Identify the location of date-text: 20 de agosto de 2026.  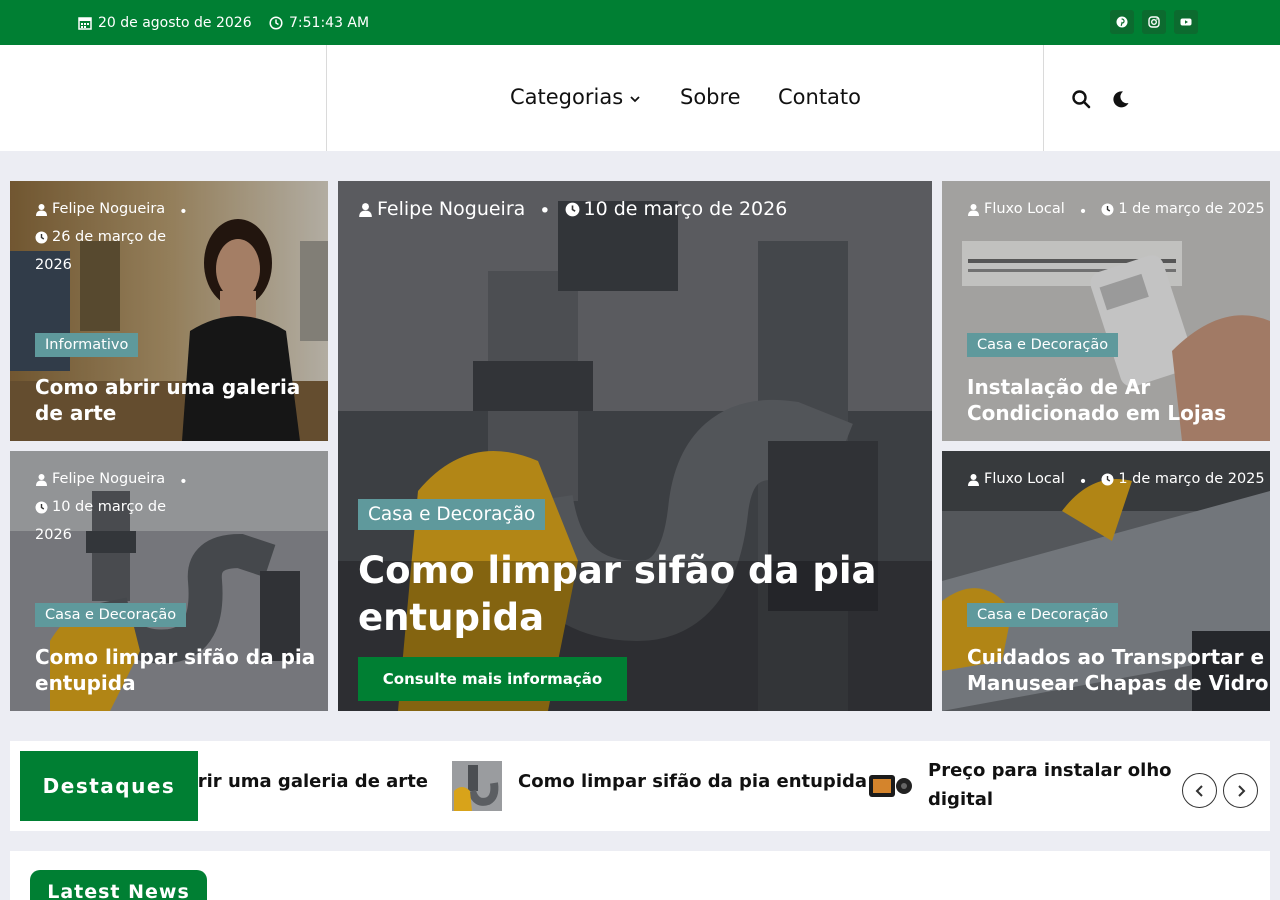
(175, 23).